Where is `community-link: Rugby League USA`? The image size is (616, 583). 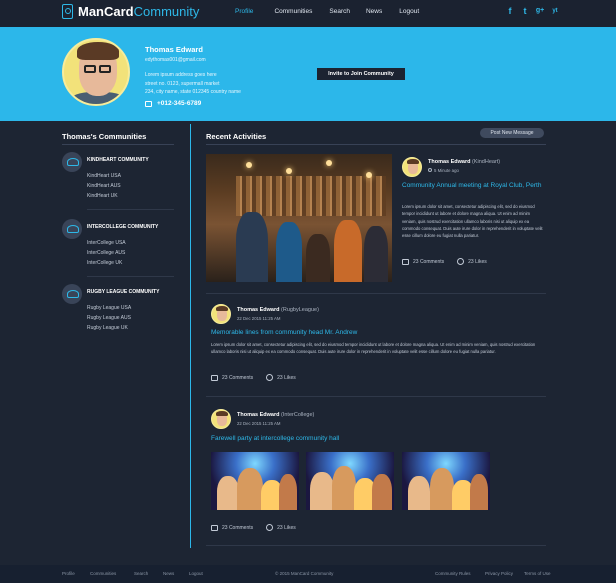 community-link: Rugby League USA is located at coordinates (109, 308).